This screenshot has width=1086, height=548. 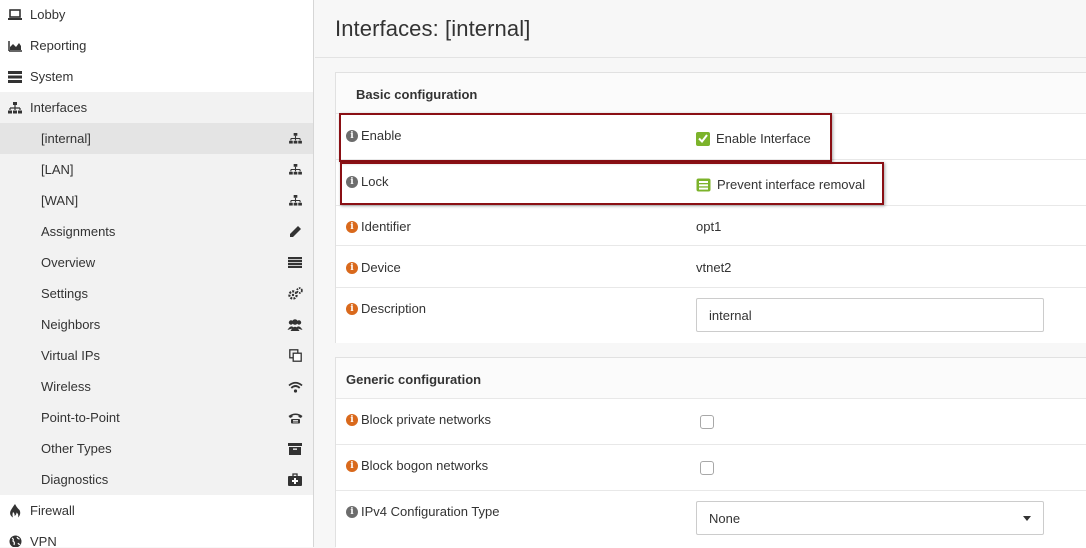 What do you see at coordinates (71, 324) in the screenshot?
I see `sidebar-item-label: Neighbors` at bounding box center [71, 324].